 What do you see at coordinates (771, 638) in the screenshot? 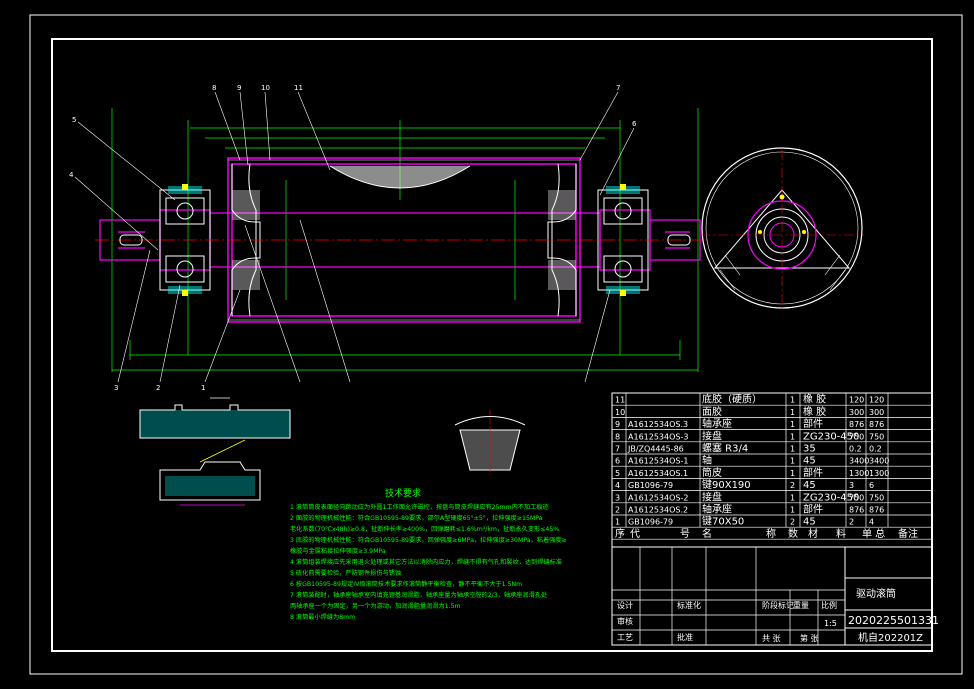
I see `sheet-count: 共 张` at bounding box center [771, 638].